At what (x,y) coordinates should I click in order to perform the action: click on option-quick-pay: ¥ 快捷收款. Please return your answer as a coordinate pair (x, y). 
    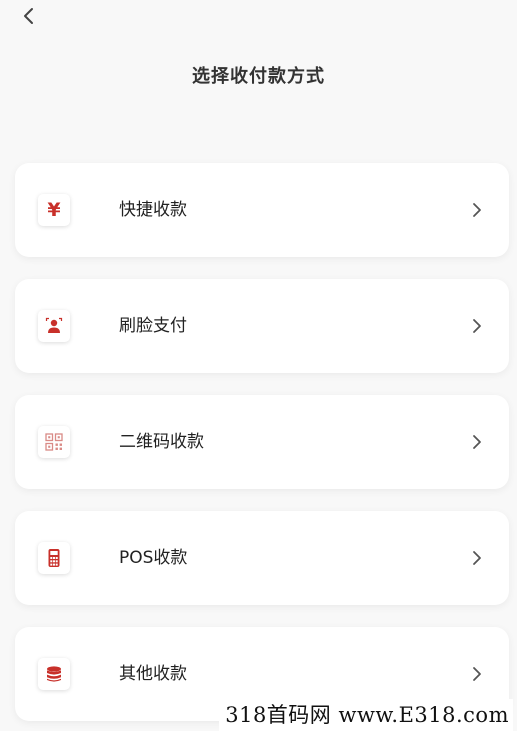
    Looking at the image, I should click on (262, 210).